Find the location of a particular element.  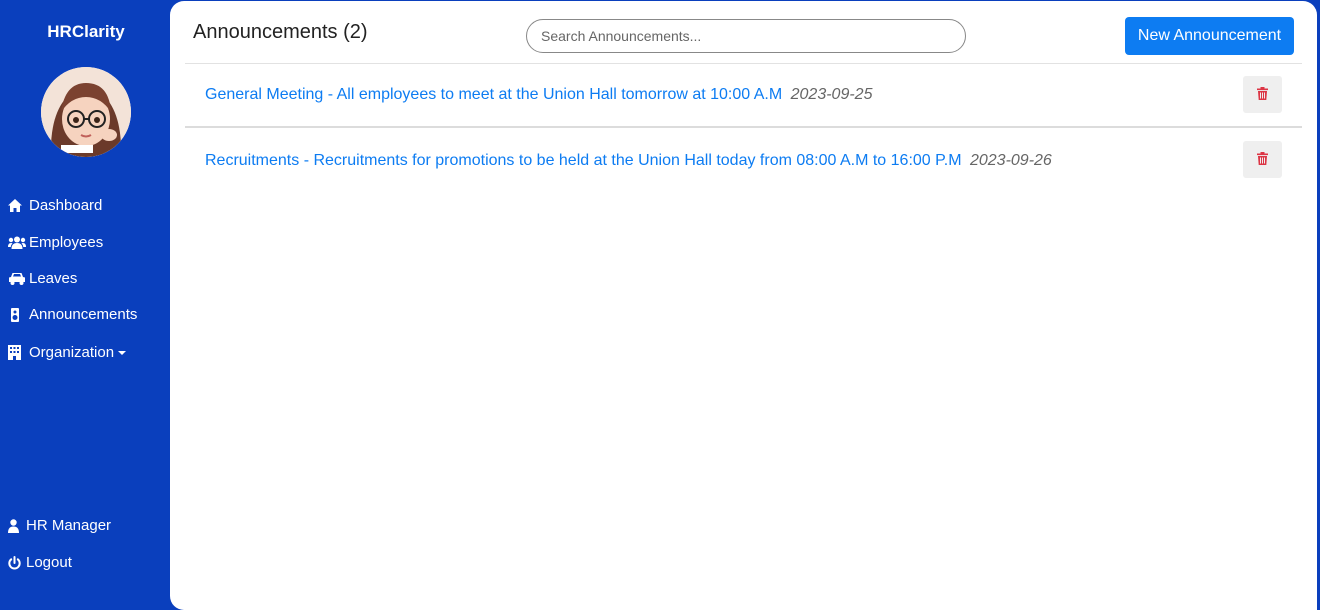

nav-leaves: Leaves is located at coordinates (42, 278).